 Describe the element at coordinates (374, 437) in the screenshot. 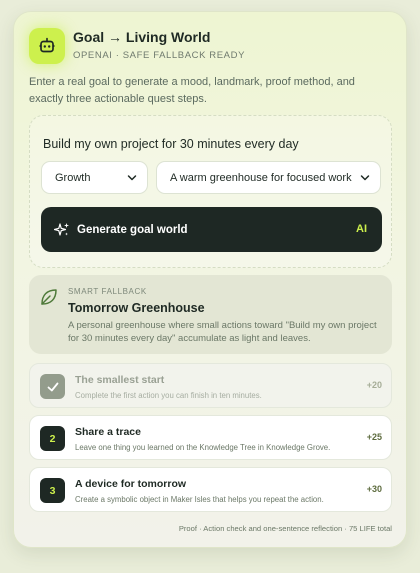

I see `quest-points: +25` at that location.